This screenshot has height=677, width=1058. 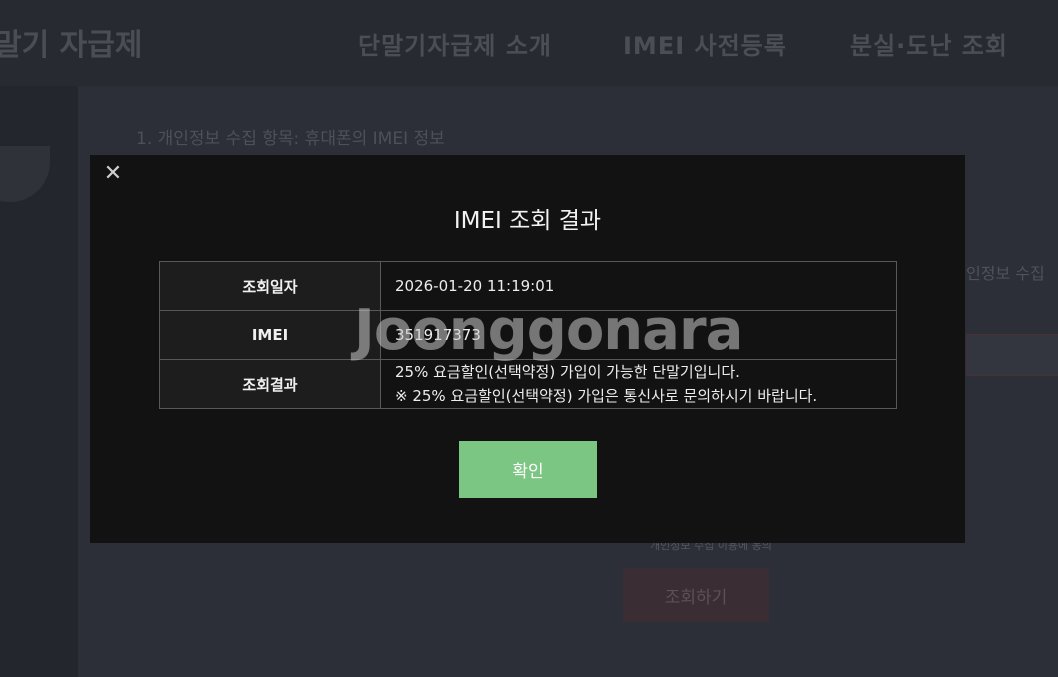 I want to click on close-icon: ✕, so click(x=113, y=174).